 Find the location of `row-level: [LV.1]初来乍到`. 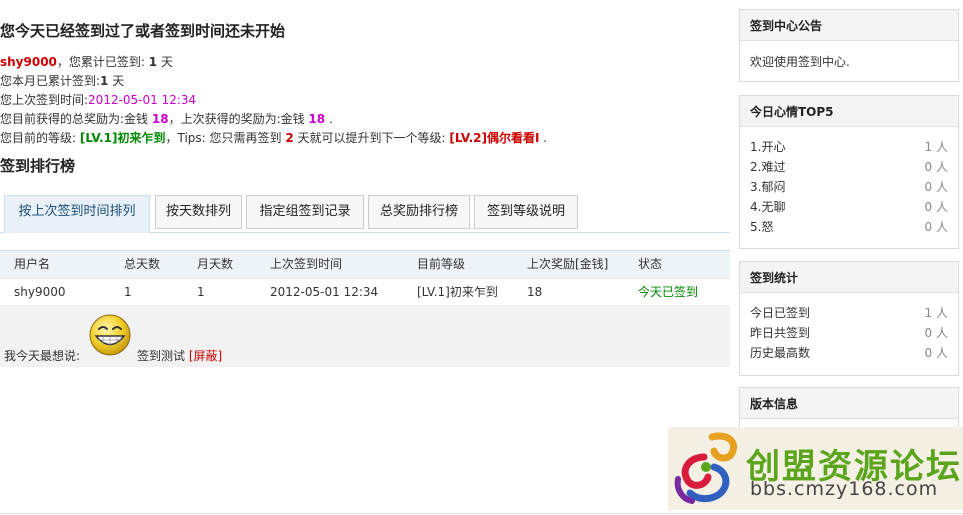

row-level: [LV.1]初来乍到 is located at coordinates (457, 292).